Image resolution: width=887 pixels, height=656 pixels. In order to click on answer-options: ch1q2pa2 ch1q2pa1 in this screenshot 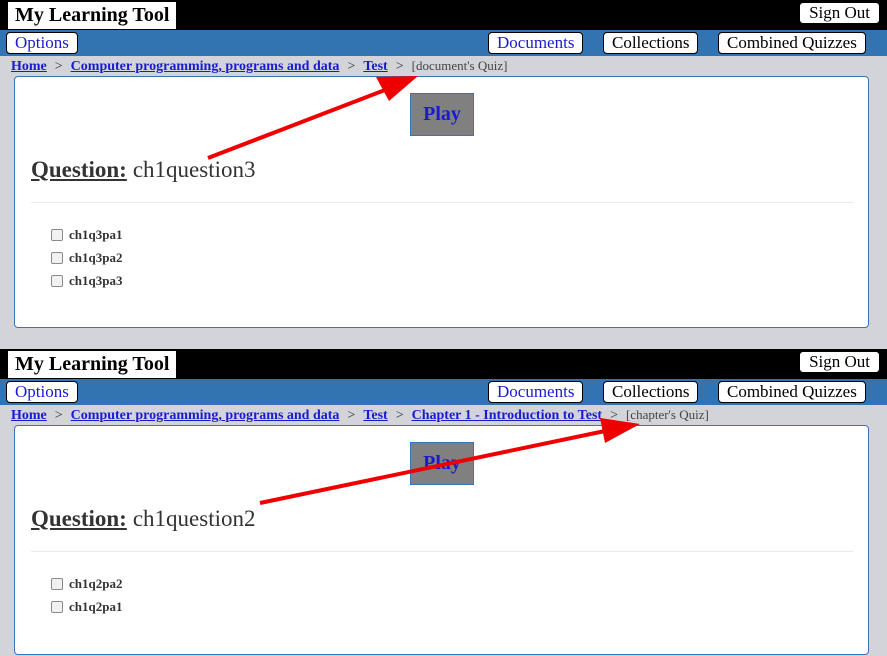, I will do `click(86, 595)`.